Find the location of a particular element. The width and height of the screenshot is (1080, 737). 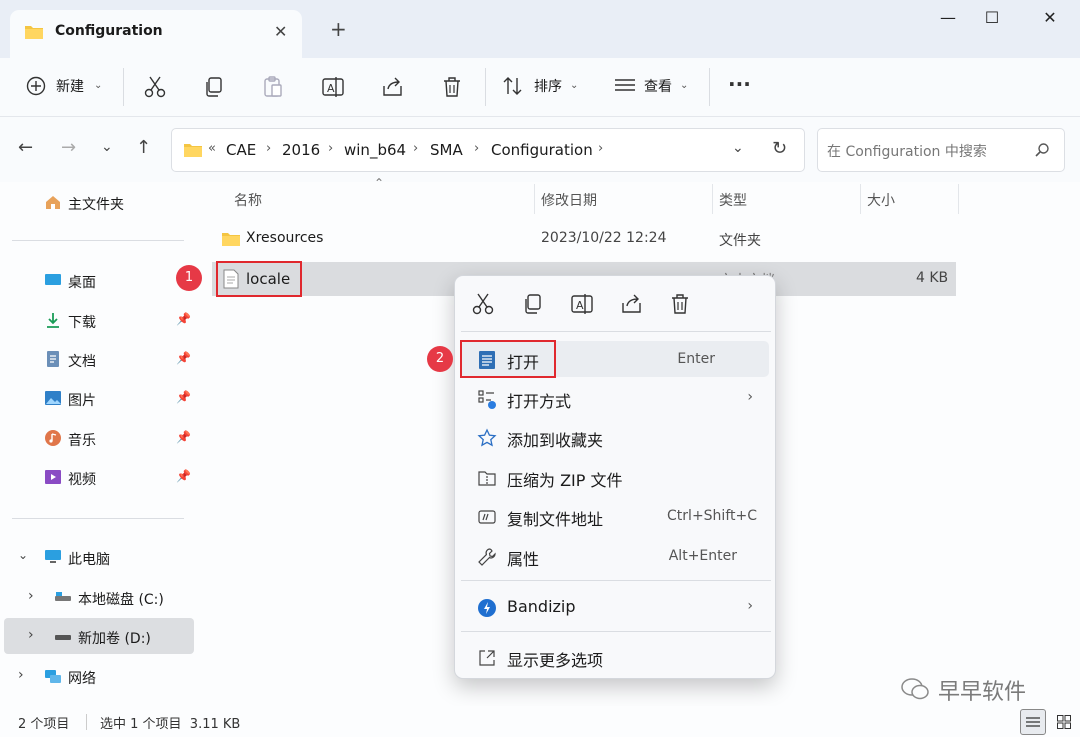

address-history-chevron-icon: ⌄ is located at coordinates (738, 148).